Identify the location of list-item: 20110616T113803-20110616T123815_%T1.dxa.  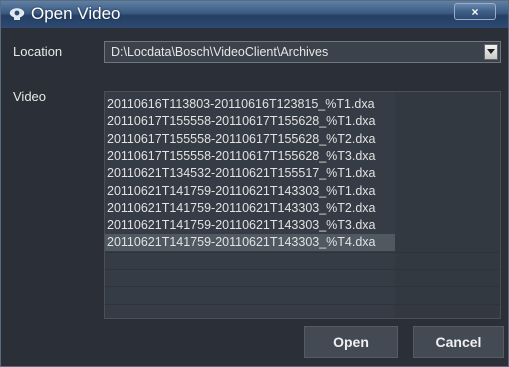
(250, 104).